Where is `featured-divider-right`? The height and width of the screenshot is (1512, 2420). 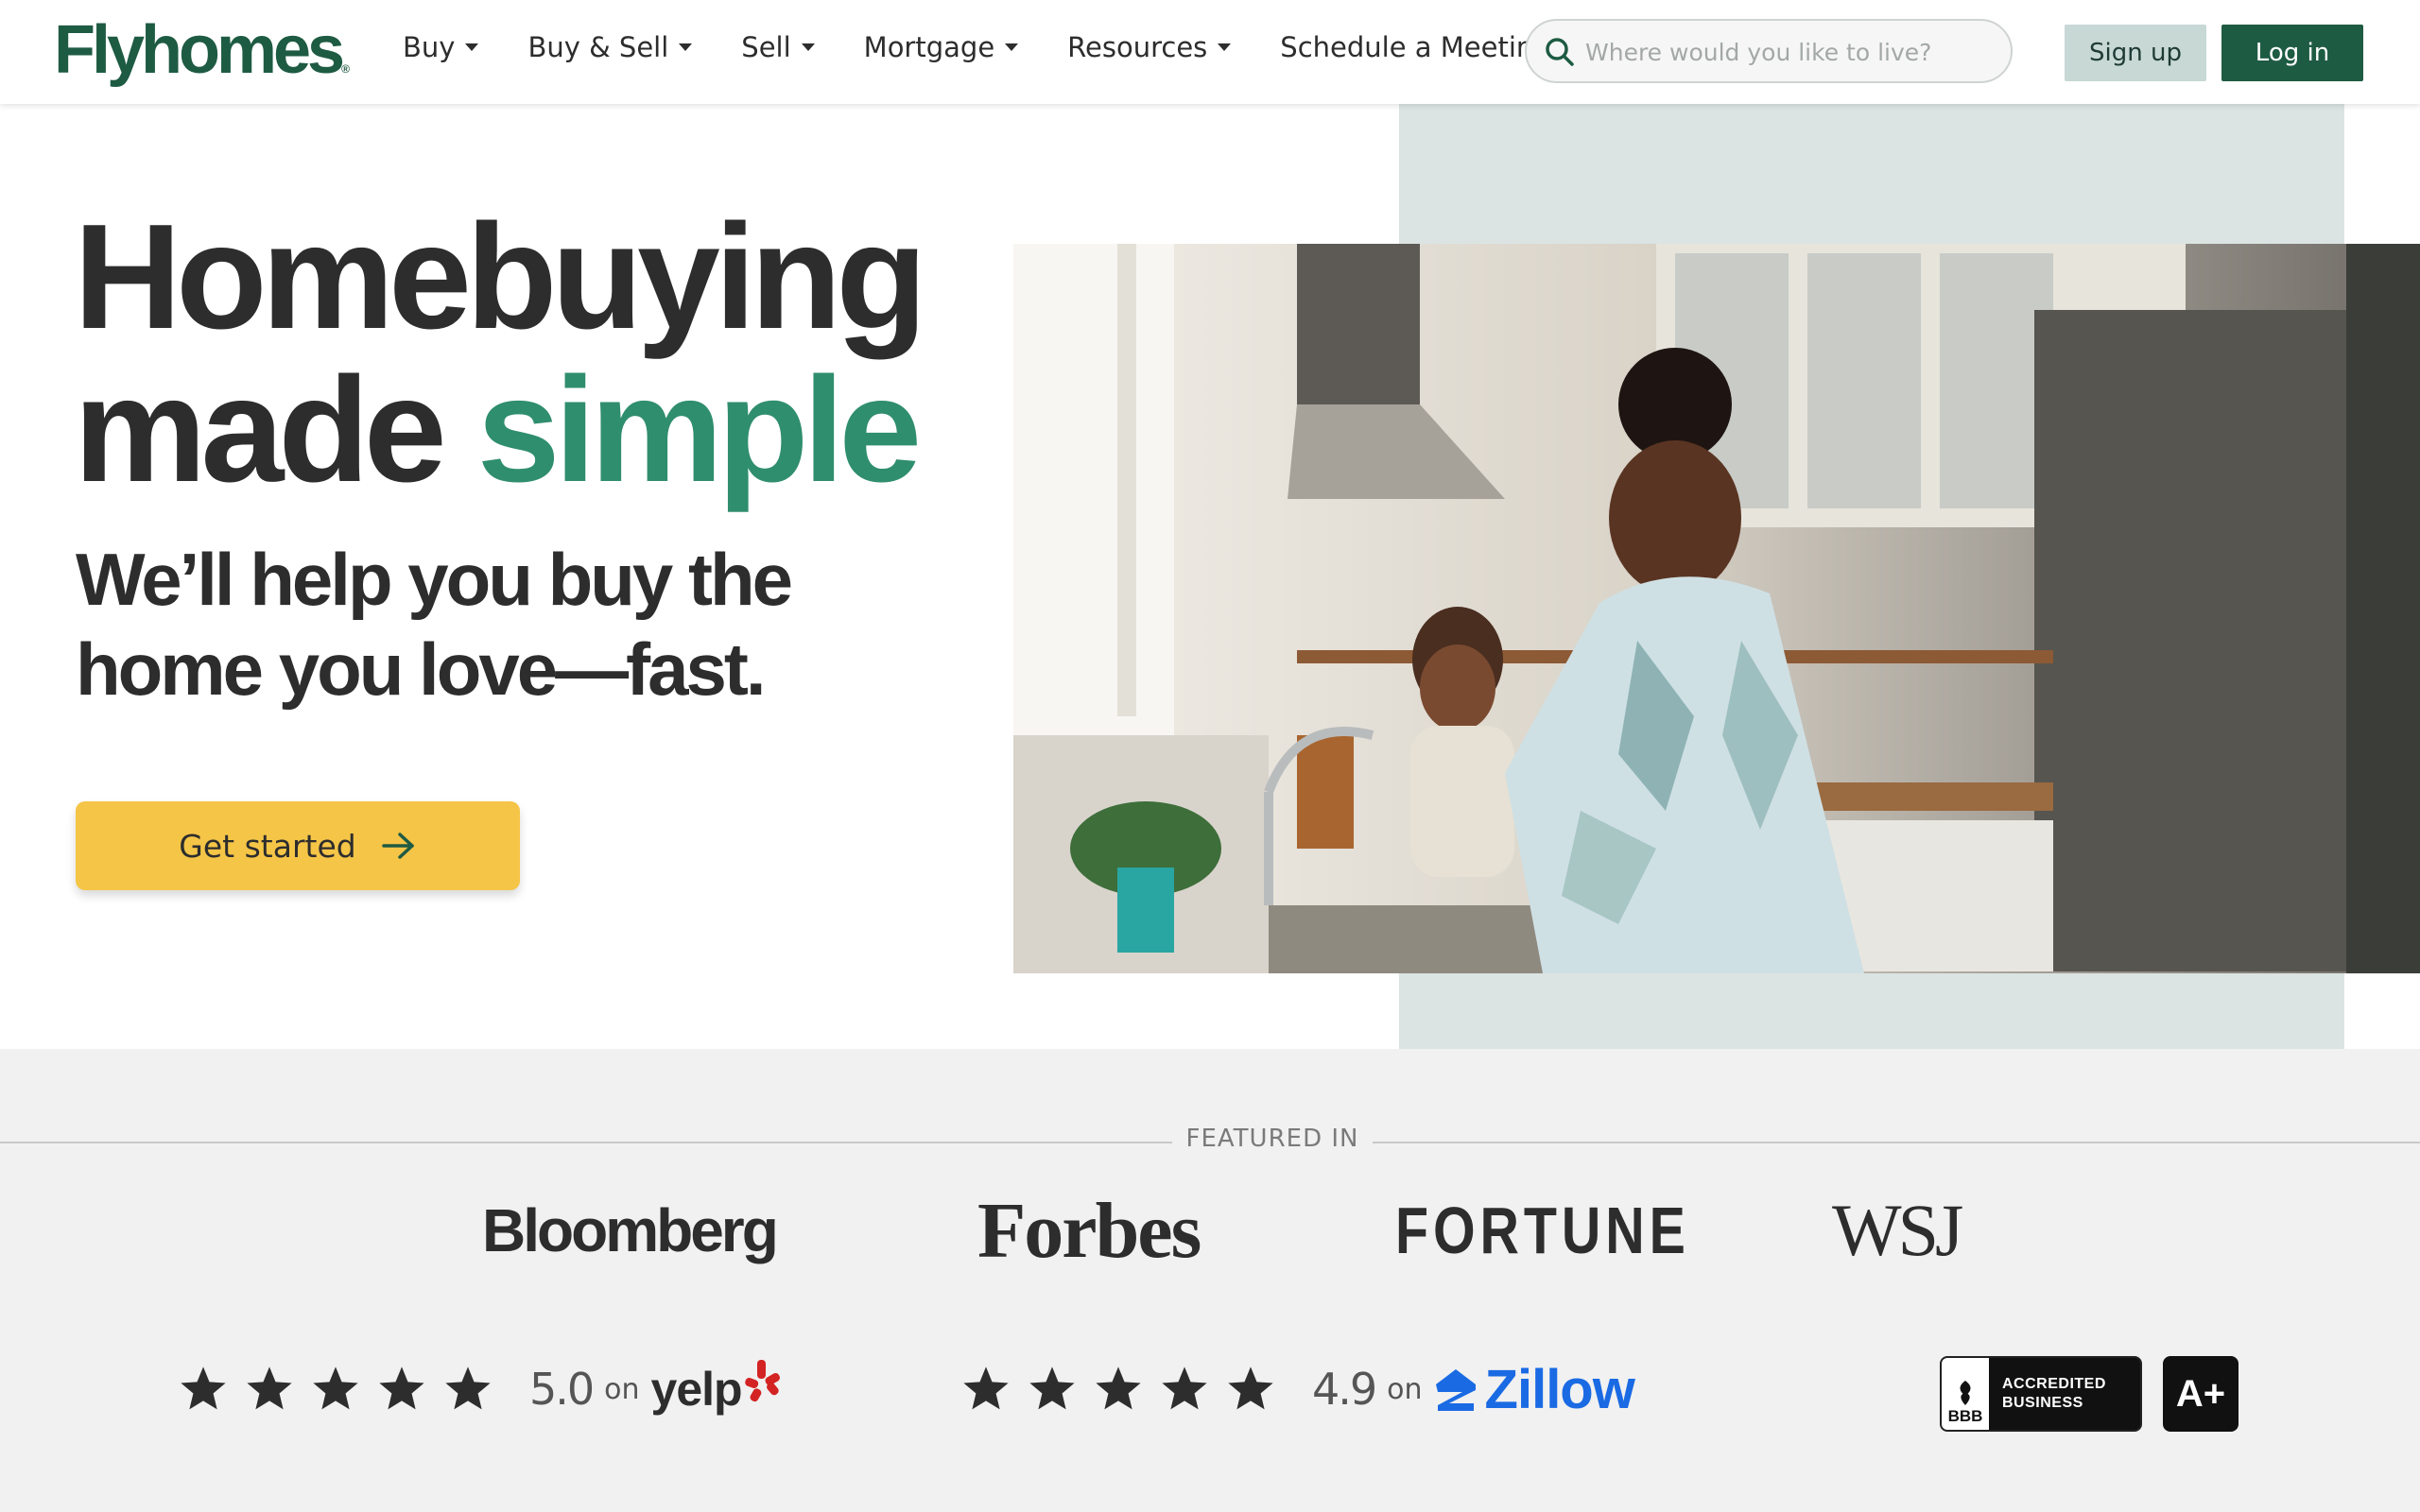 featured-divider-right is located at coordinates (1896, 1142).